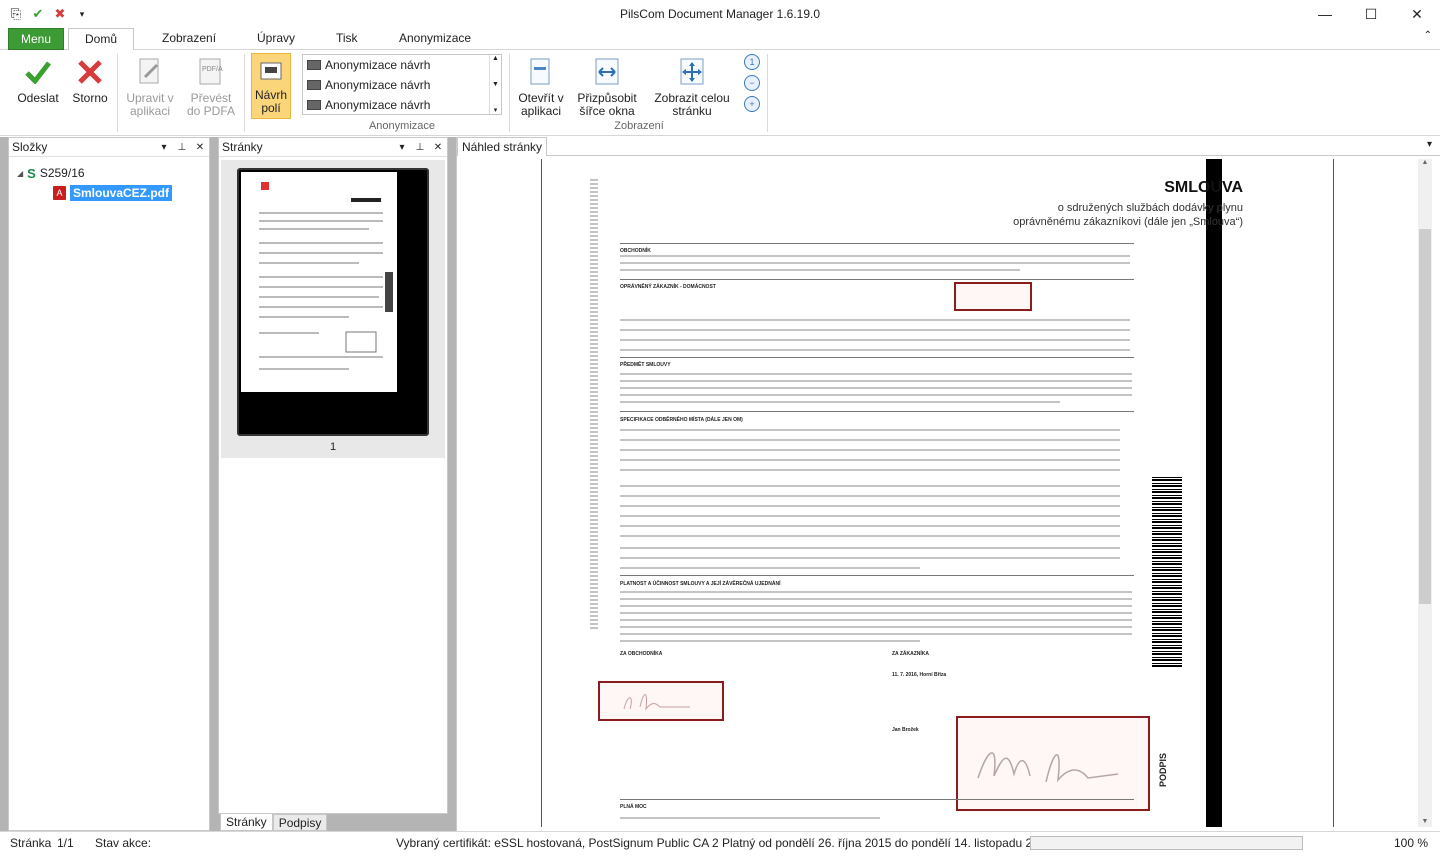 Image resolution: width=1440 pixels, height=863 pixels. I want to click on thumbnail-page-number: 1, so click(333, 447).